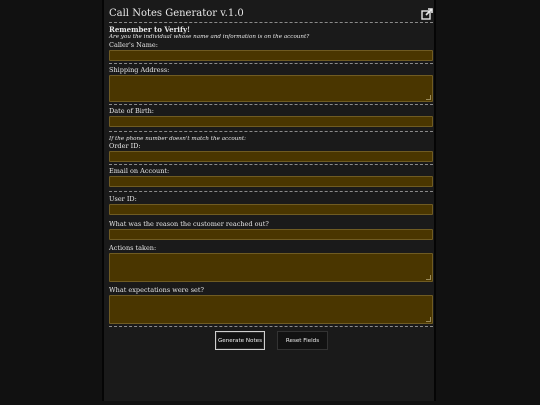 The width and height of the screenshot is (540, 405). I want to click on actions-taken-textarea, so click(271, 267).